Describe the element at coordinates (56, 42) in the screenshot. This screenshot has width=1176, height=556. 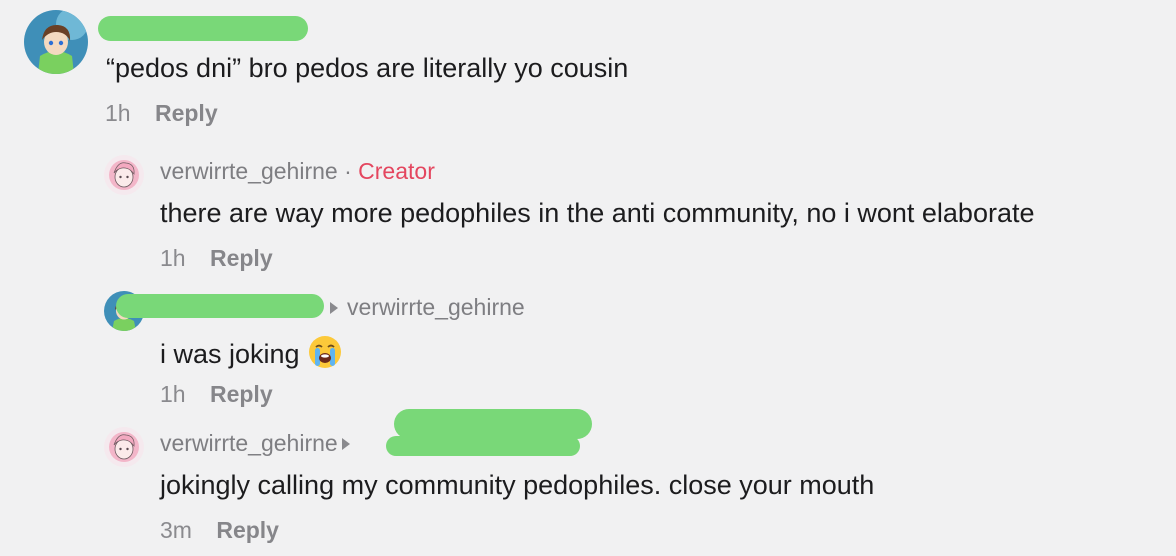
I see `user-avatar` at that location.